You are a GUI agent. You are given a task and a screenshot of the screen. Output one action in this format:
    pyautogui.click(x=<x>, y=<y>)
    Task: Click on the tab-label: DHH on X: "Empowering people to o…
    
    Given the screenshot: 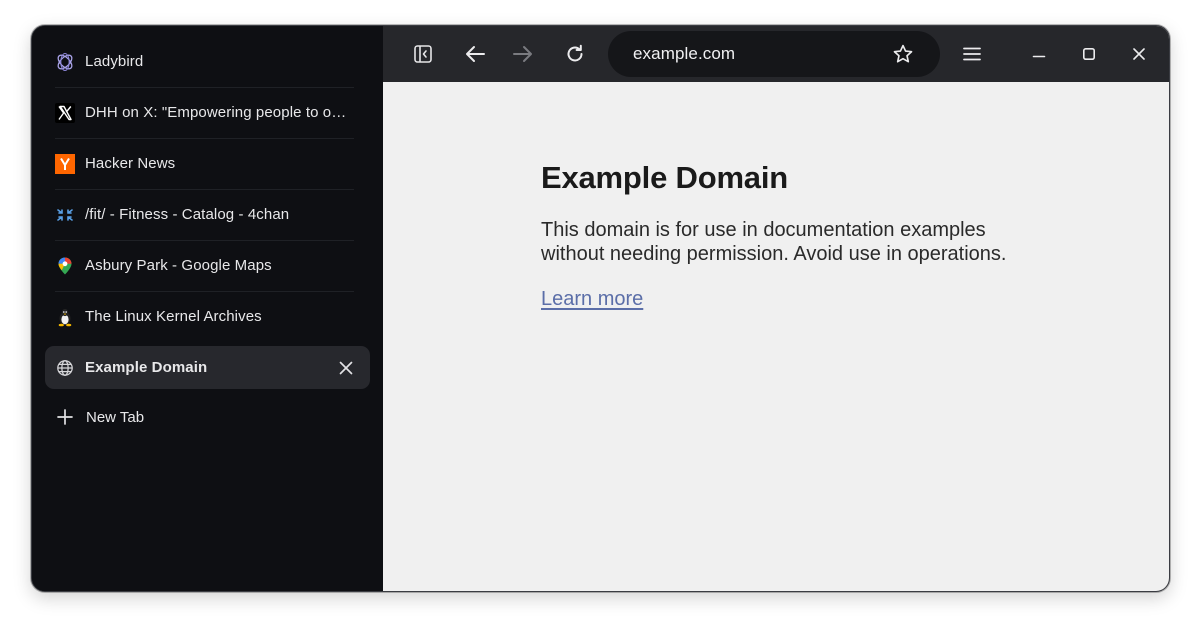 What is the action you would take?
    pyautogui.click(x=216, y=112)
    